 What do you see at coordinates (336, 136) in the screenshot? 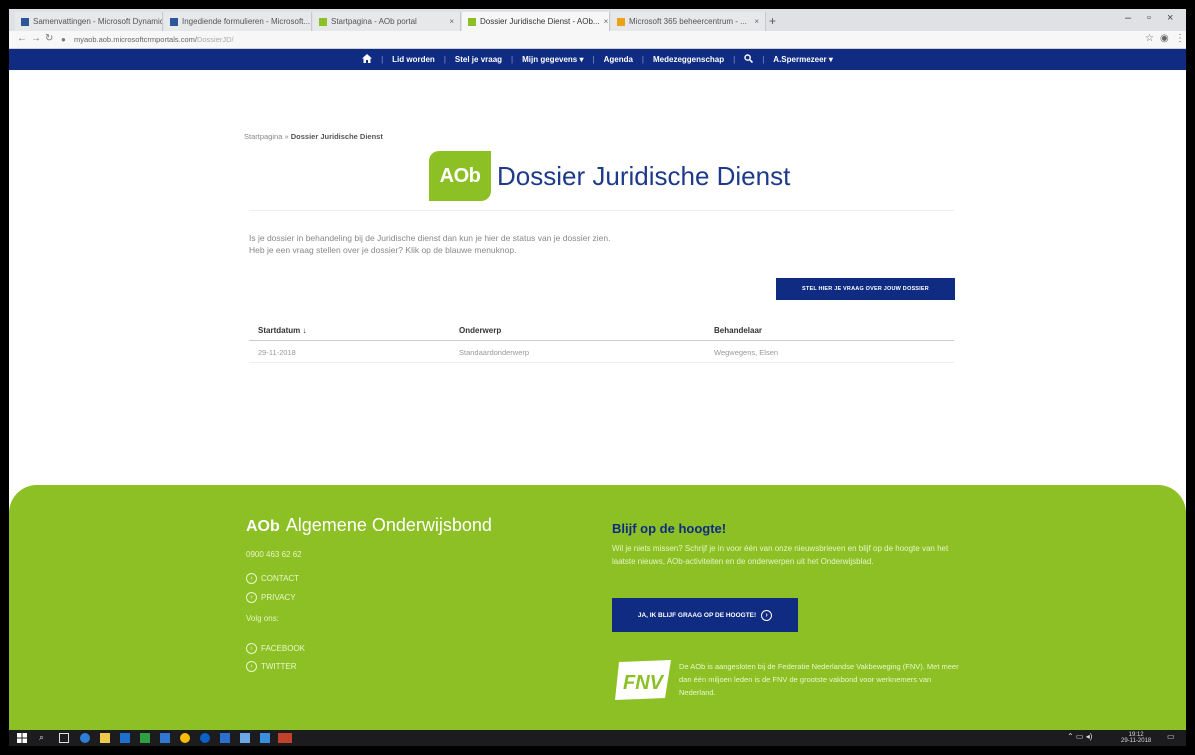
I see `breadcrumb-current: Dossier Juridische Dienst` at bounding box center [336, 136].